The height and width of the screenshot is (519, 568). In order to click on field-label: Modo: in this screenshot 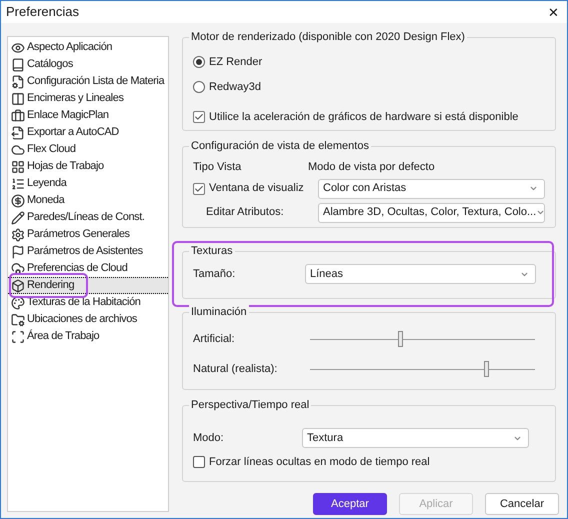, I will do `click(209, 438)`.